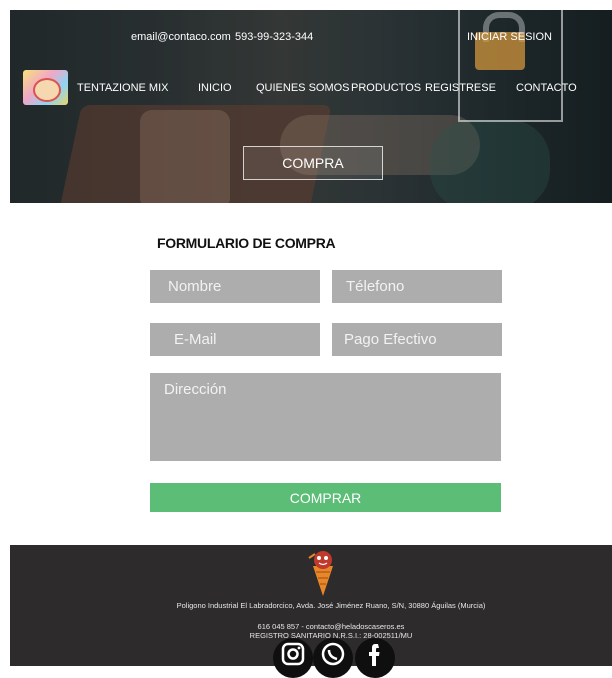 The height and width of the screenshot is (678, 612). I want to click on nombre-input: Nombre, so click(235, 286).